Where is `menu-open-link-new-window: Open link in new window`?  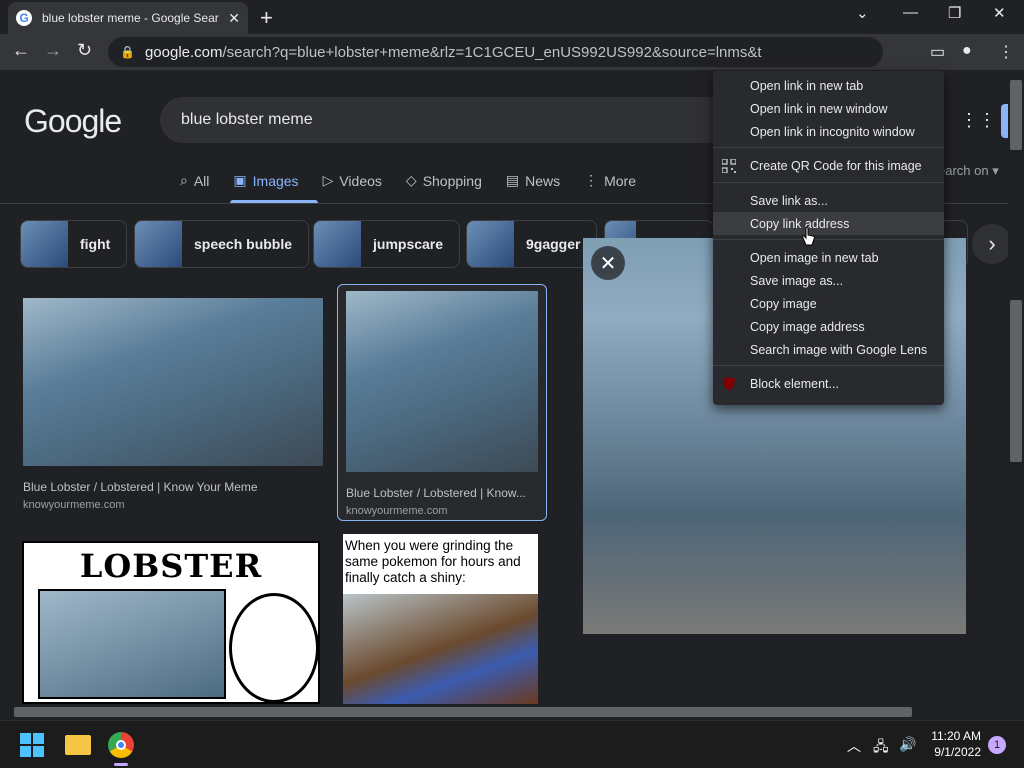 menu-open-link-new-window: Open link in new window is located at coordinates (828, 108).